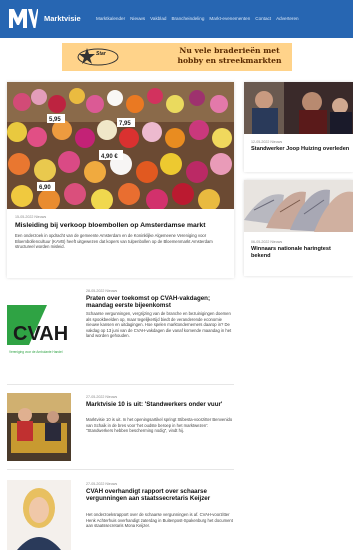 Image resolution: width=353 pixels, height=553 pixels. What do you see at coordinates (187, 18) in the screenshot?
I see `nav-item-brancheindeling: Brancheindeling` at bounding box center [187, 18].